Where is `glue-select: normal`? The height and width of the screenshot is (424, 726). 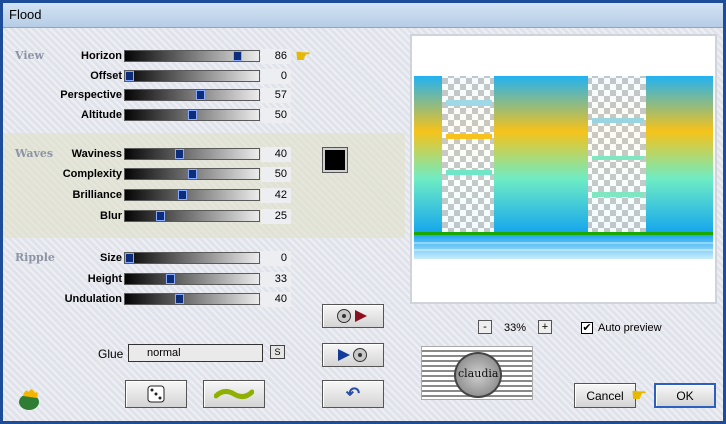
glue-select: normal is located at coordinates (195, 353).